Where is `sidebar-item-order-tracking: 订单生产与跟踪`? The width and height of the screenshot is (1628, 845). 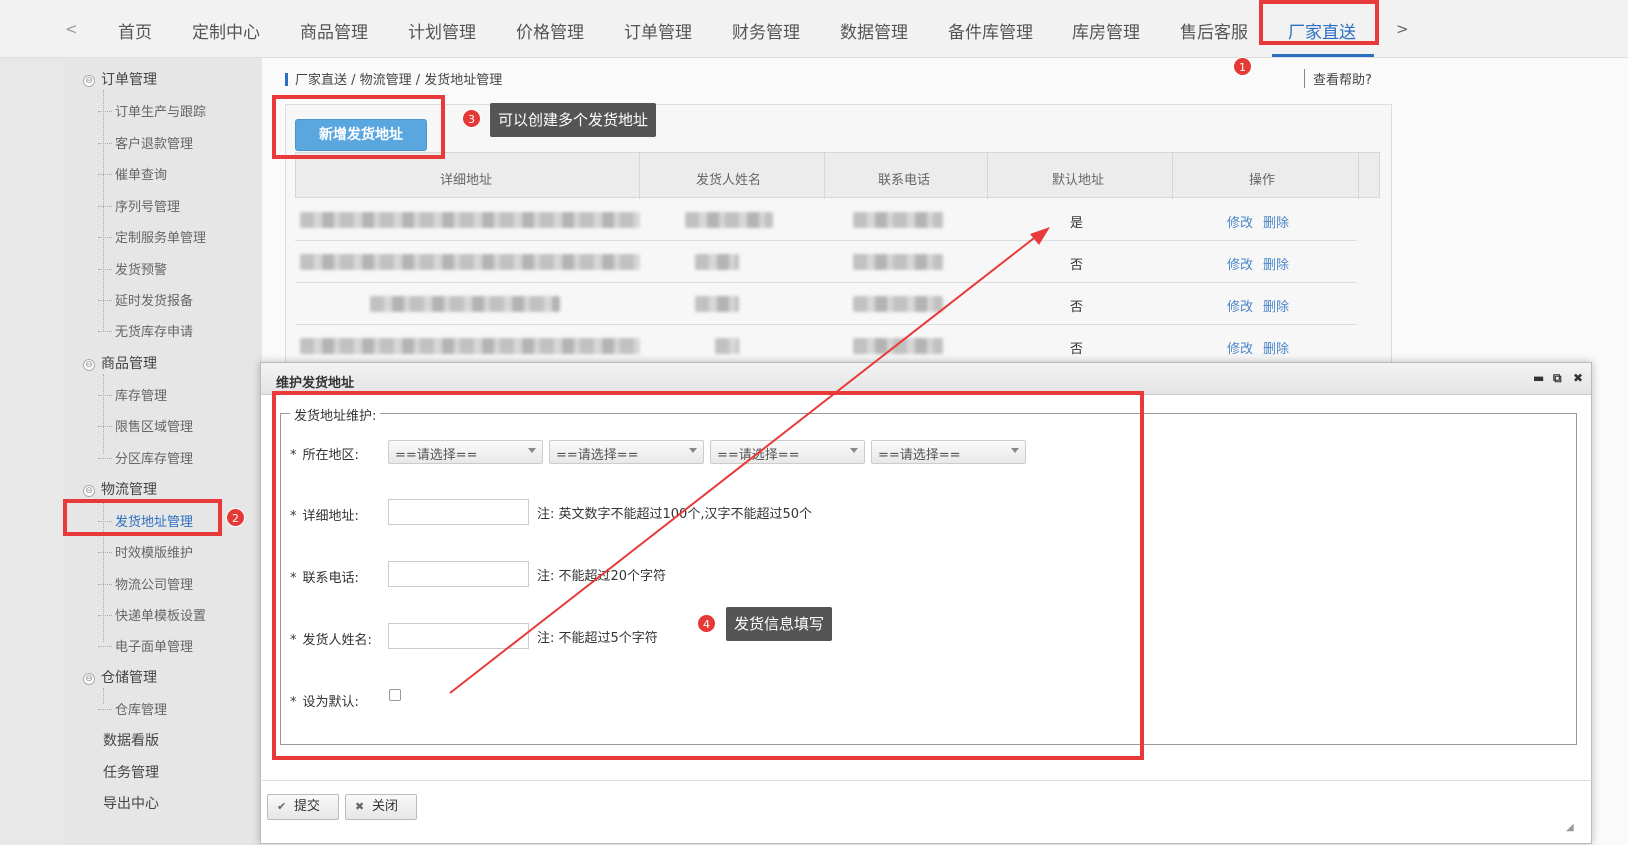
sidebar-item-order-tracking: 订单生产与跟踪 is located at coordinates (152, 110).